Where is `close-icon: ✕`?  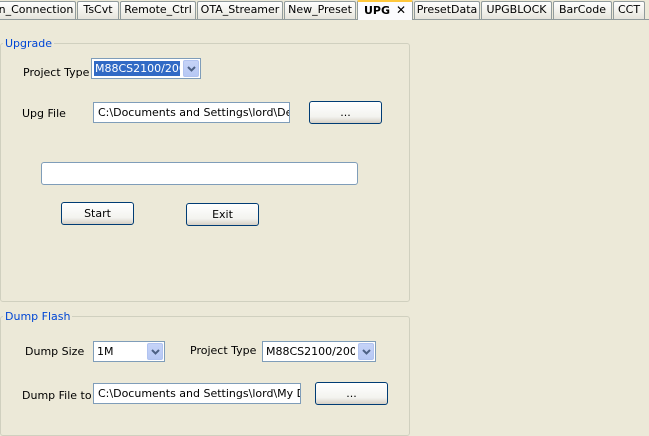
close-icon: ✕ is located at coordinates (401, 10).